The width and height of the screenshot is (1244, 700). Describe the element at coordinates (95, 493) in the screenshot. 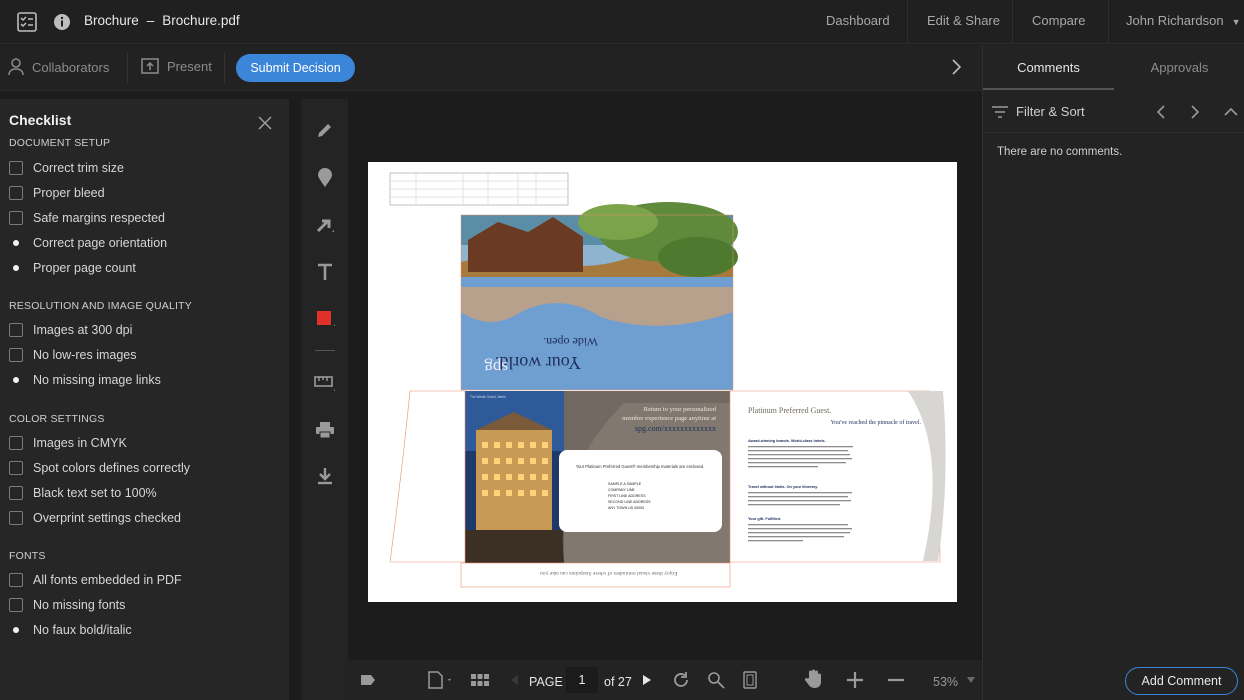

I see `checklist-item-label: Black text set to 100%` at that location.